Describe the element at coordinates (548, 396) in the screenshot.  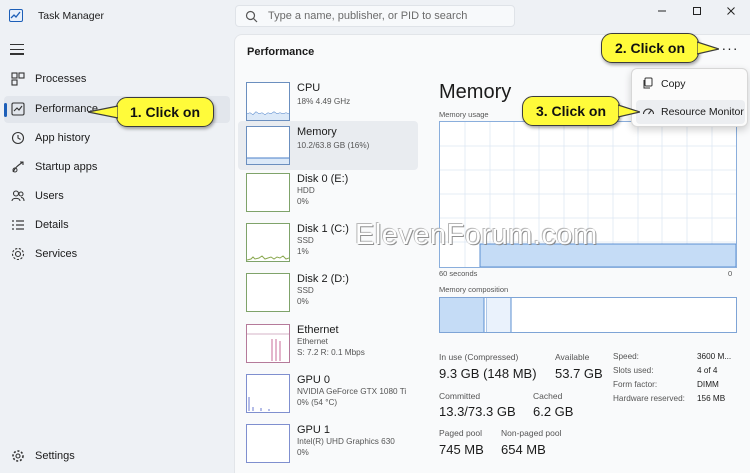
I see `cached-label: Cached` at that location.